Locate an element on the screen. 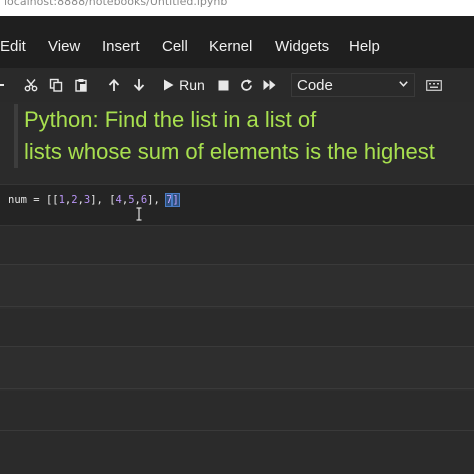 This screenshot has height=474, width=474. arrow-up-icon is located at coordinates (114, 84).